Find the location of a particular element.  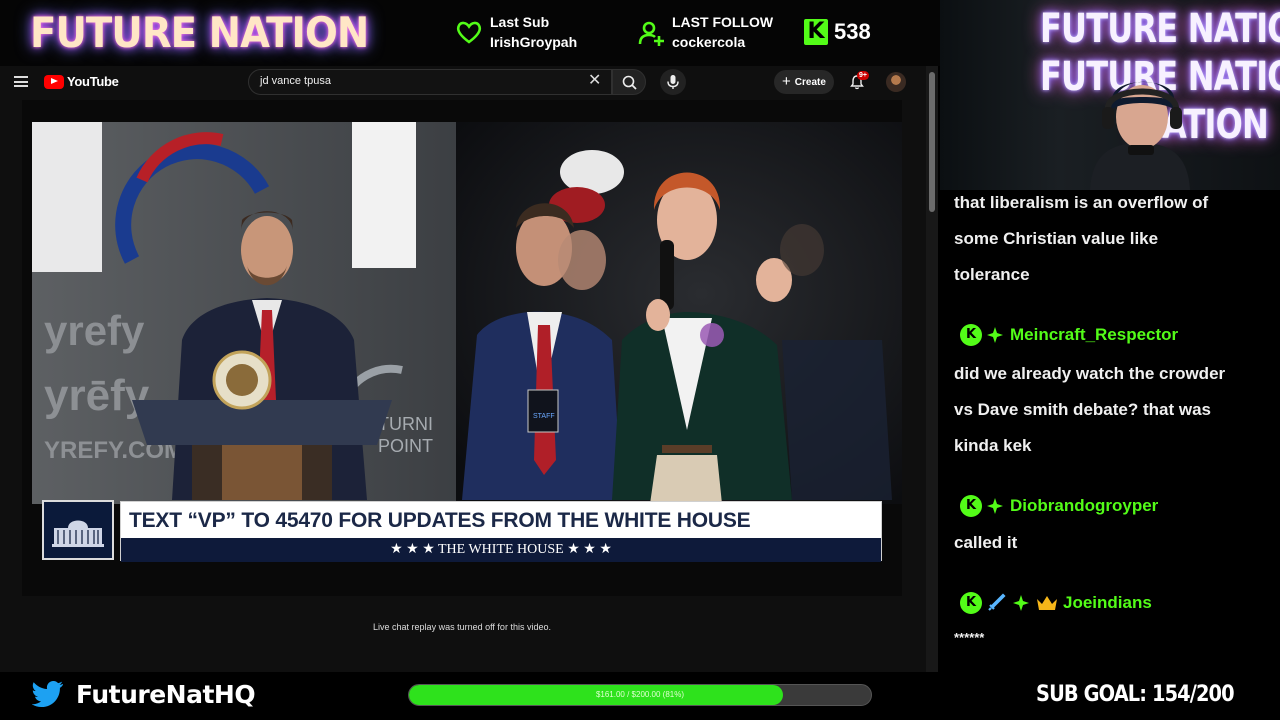

notification-badge: 9+ is located at coordinates (863, 75).